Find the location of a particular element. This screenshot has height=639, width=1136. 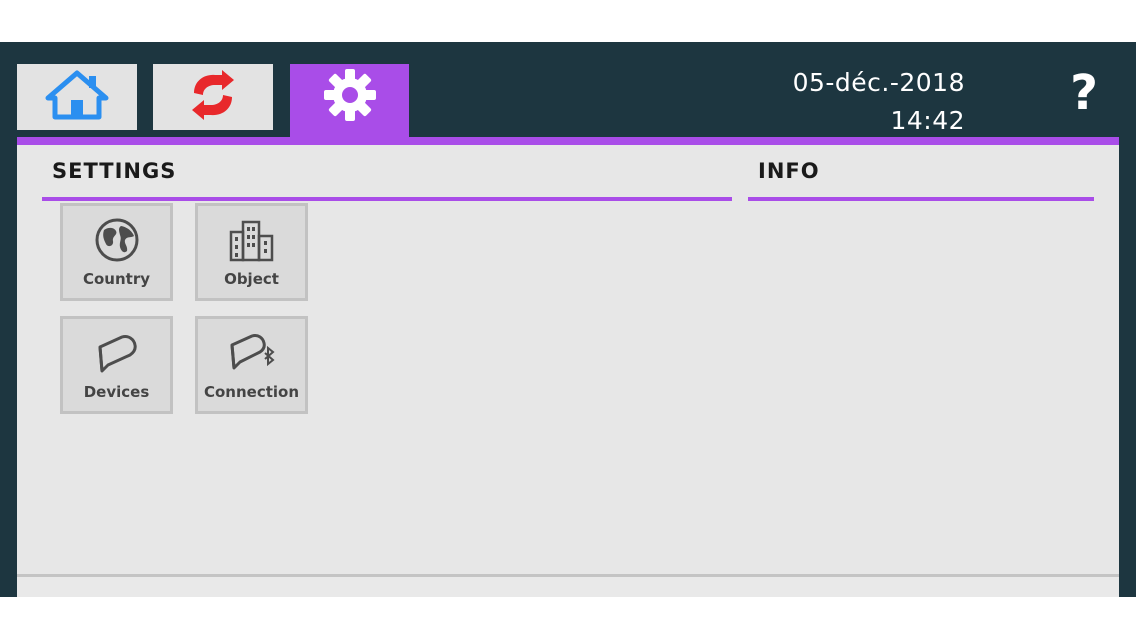

sync-arrows-icon is located at coordinates (213, 97).